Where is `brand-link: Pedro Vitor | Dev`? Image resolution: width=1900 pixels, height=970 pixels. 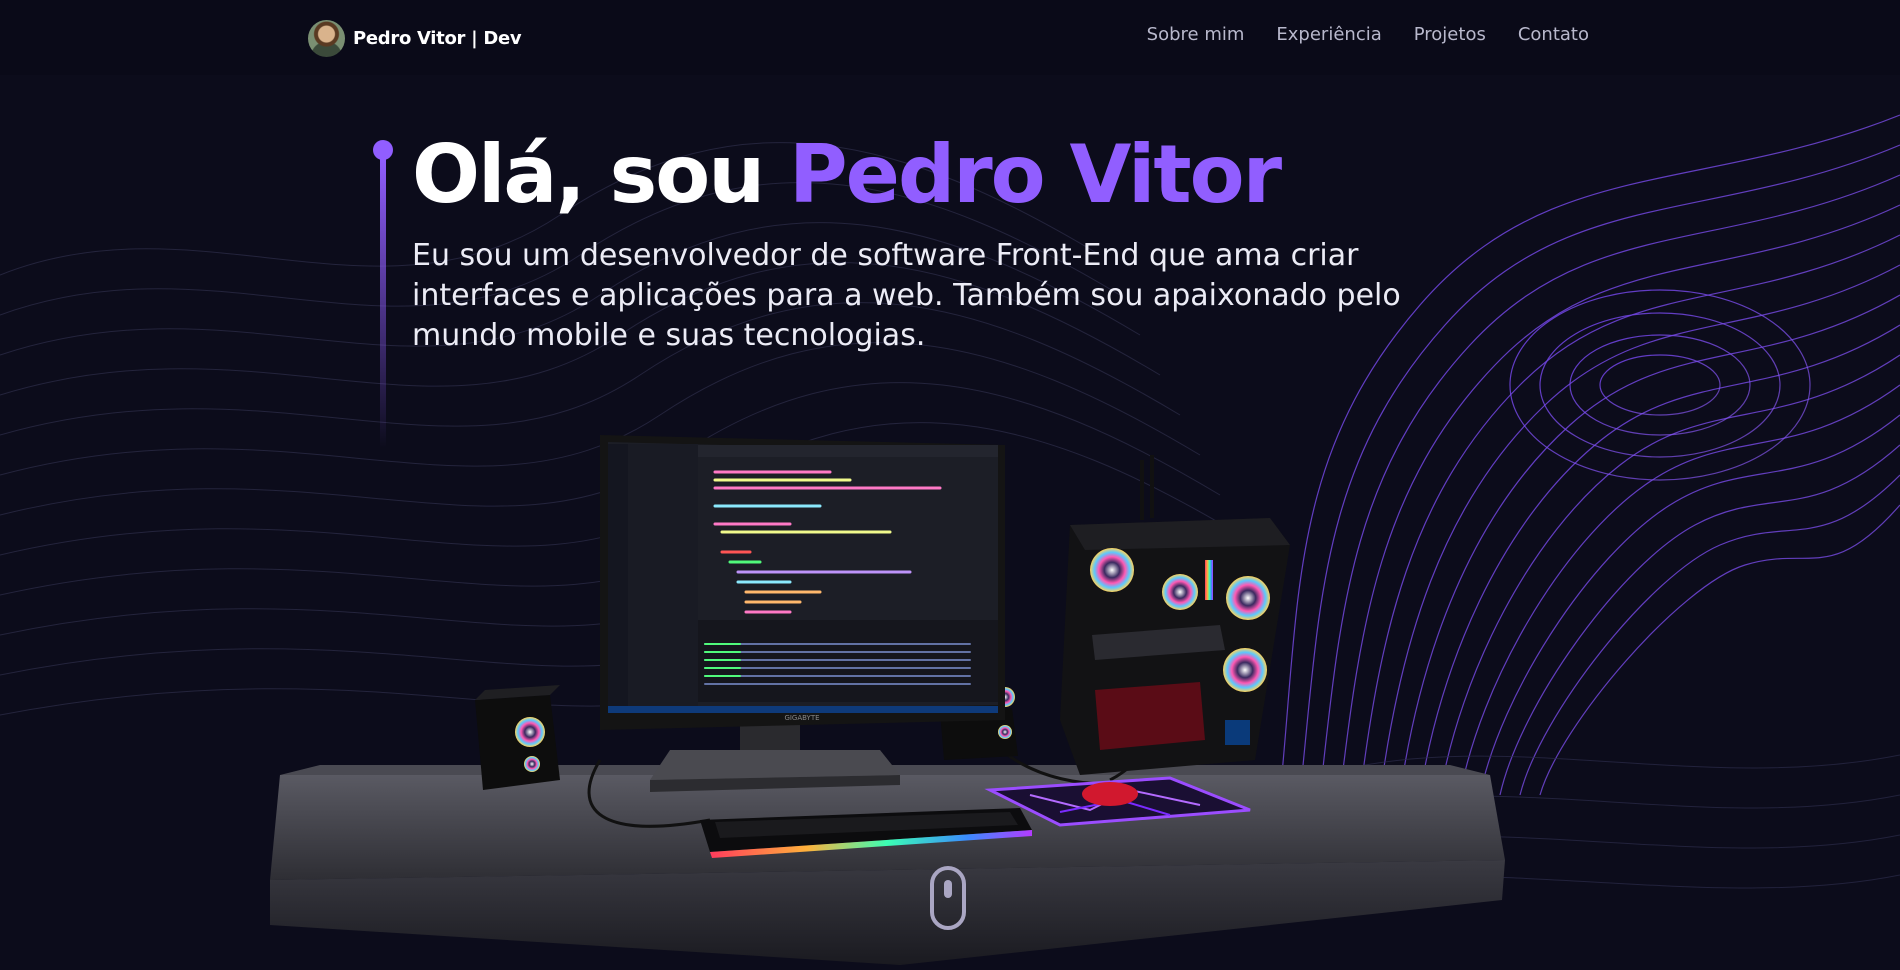
brand-link: Pedro Vitor | Dev is located at coordinates (415, 38).